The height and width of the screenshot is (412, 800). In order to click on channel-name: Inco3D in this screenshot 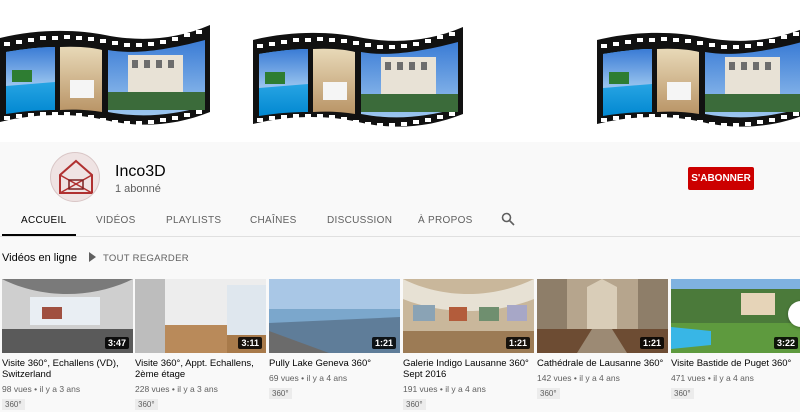, I will do `click(140, 171)`.